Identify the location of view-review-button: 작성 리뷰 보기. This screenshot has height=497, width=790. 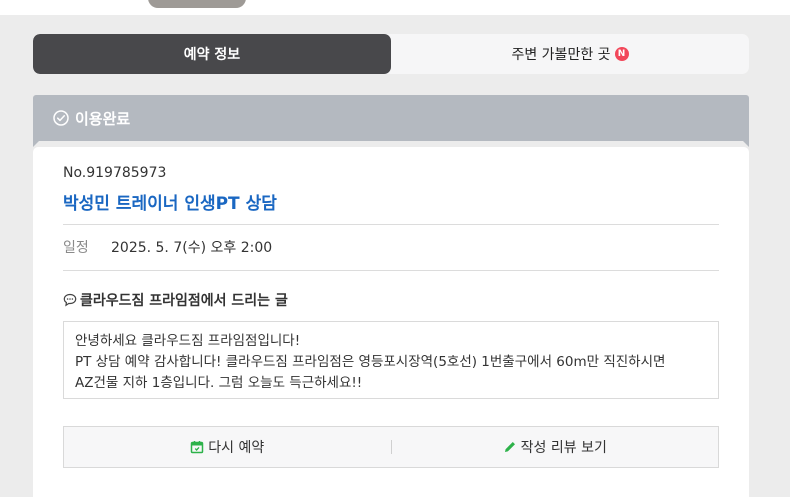
(555, 447).